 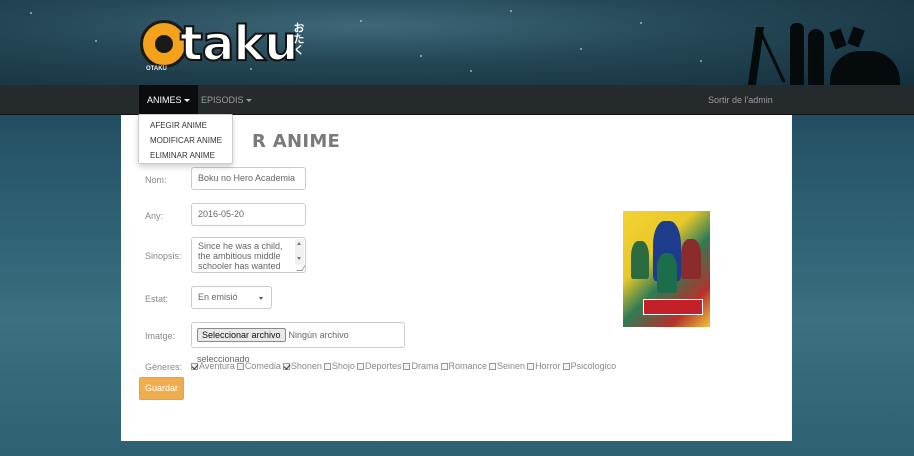 What do you see at coordinates (457, 100) in the screenshot?
I see `top-navbar: ANIMES EPISODIS Sortir de l'admin` at bounding box center [457, 100].